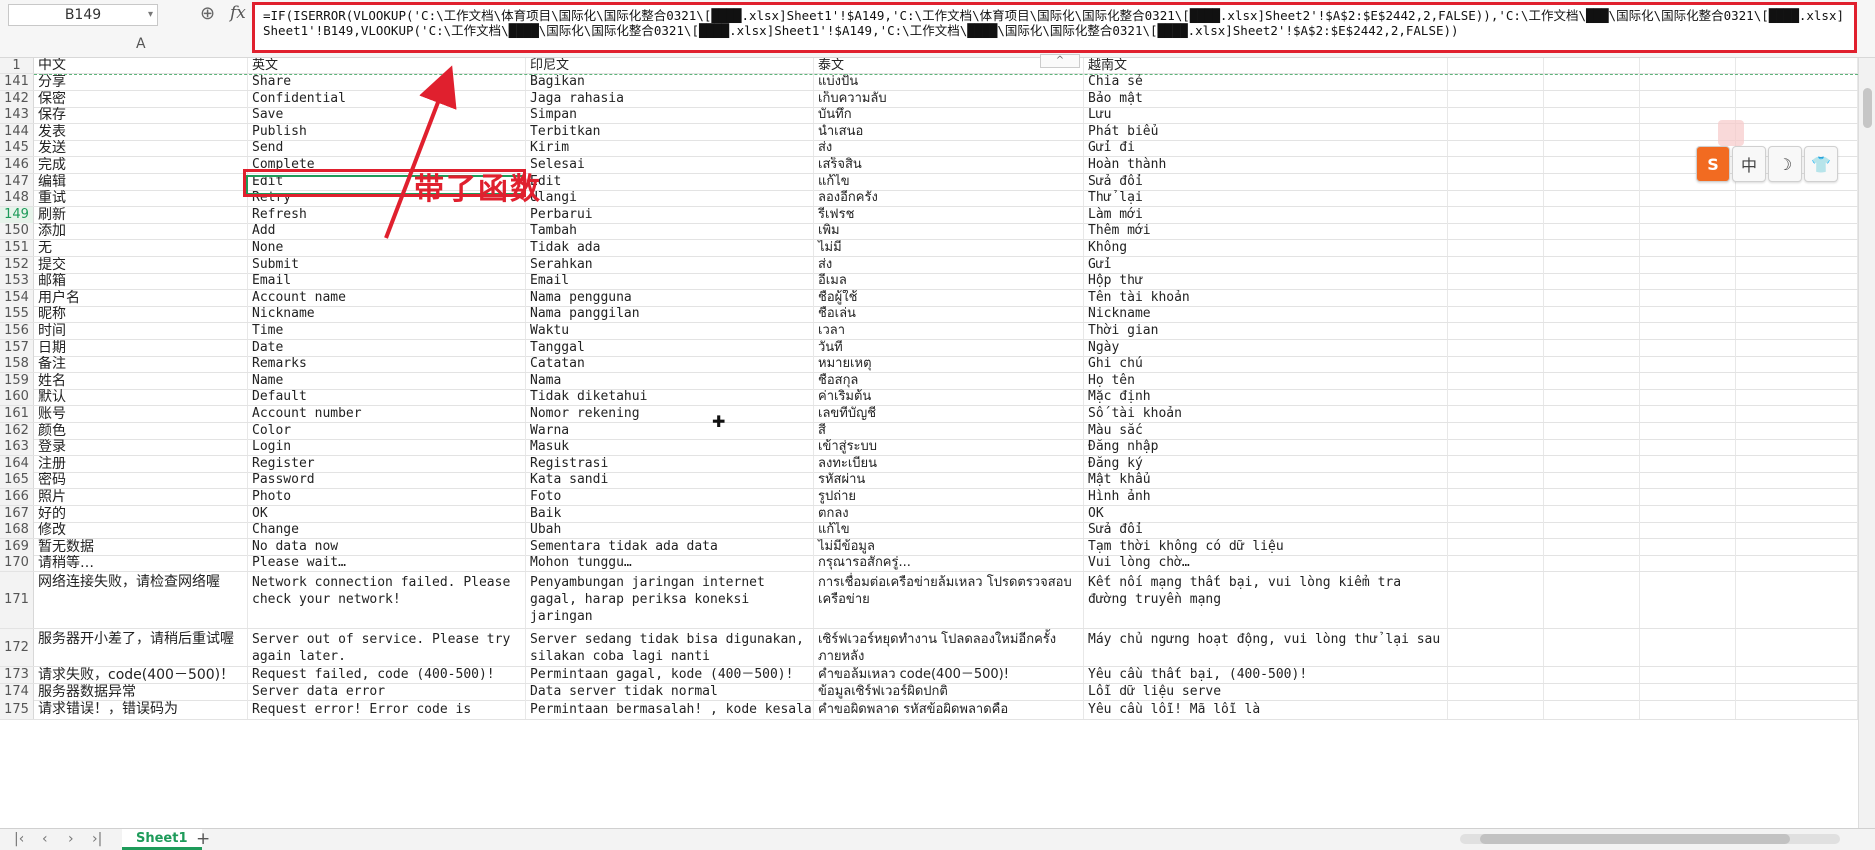  I want to click on vertical-scrollbar, so click(1866, 443).